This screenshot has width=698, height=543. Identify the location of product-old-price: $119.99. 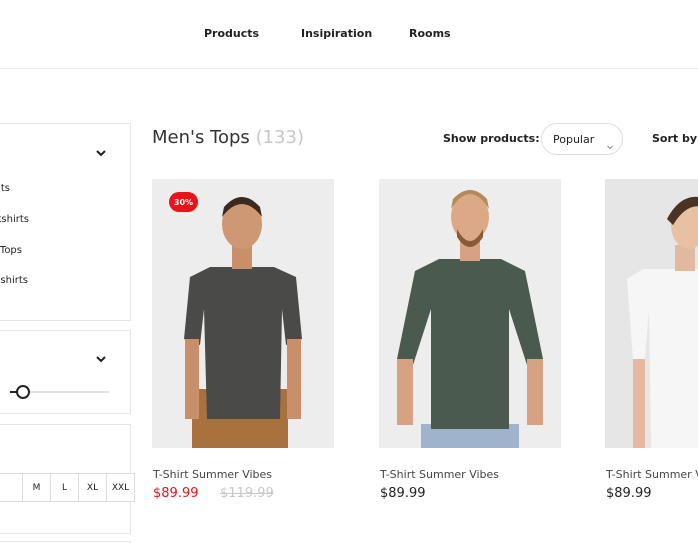
(247, 493).